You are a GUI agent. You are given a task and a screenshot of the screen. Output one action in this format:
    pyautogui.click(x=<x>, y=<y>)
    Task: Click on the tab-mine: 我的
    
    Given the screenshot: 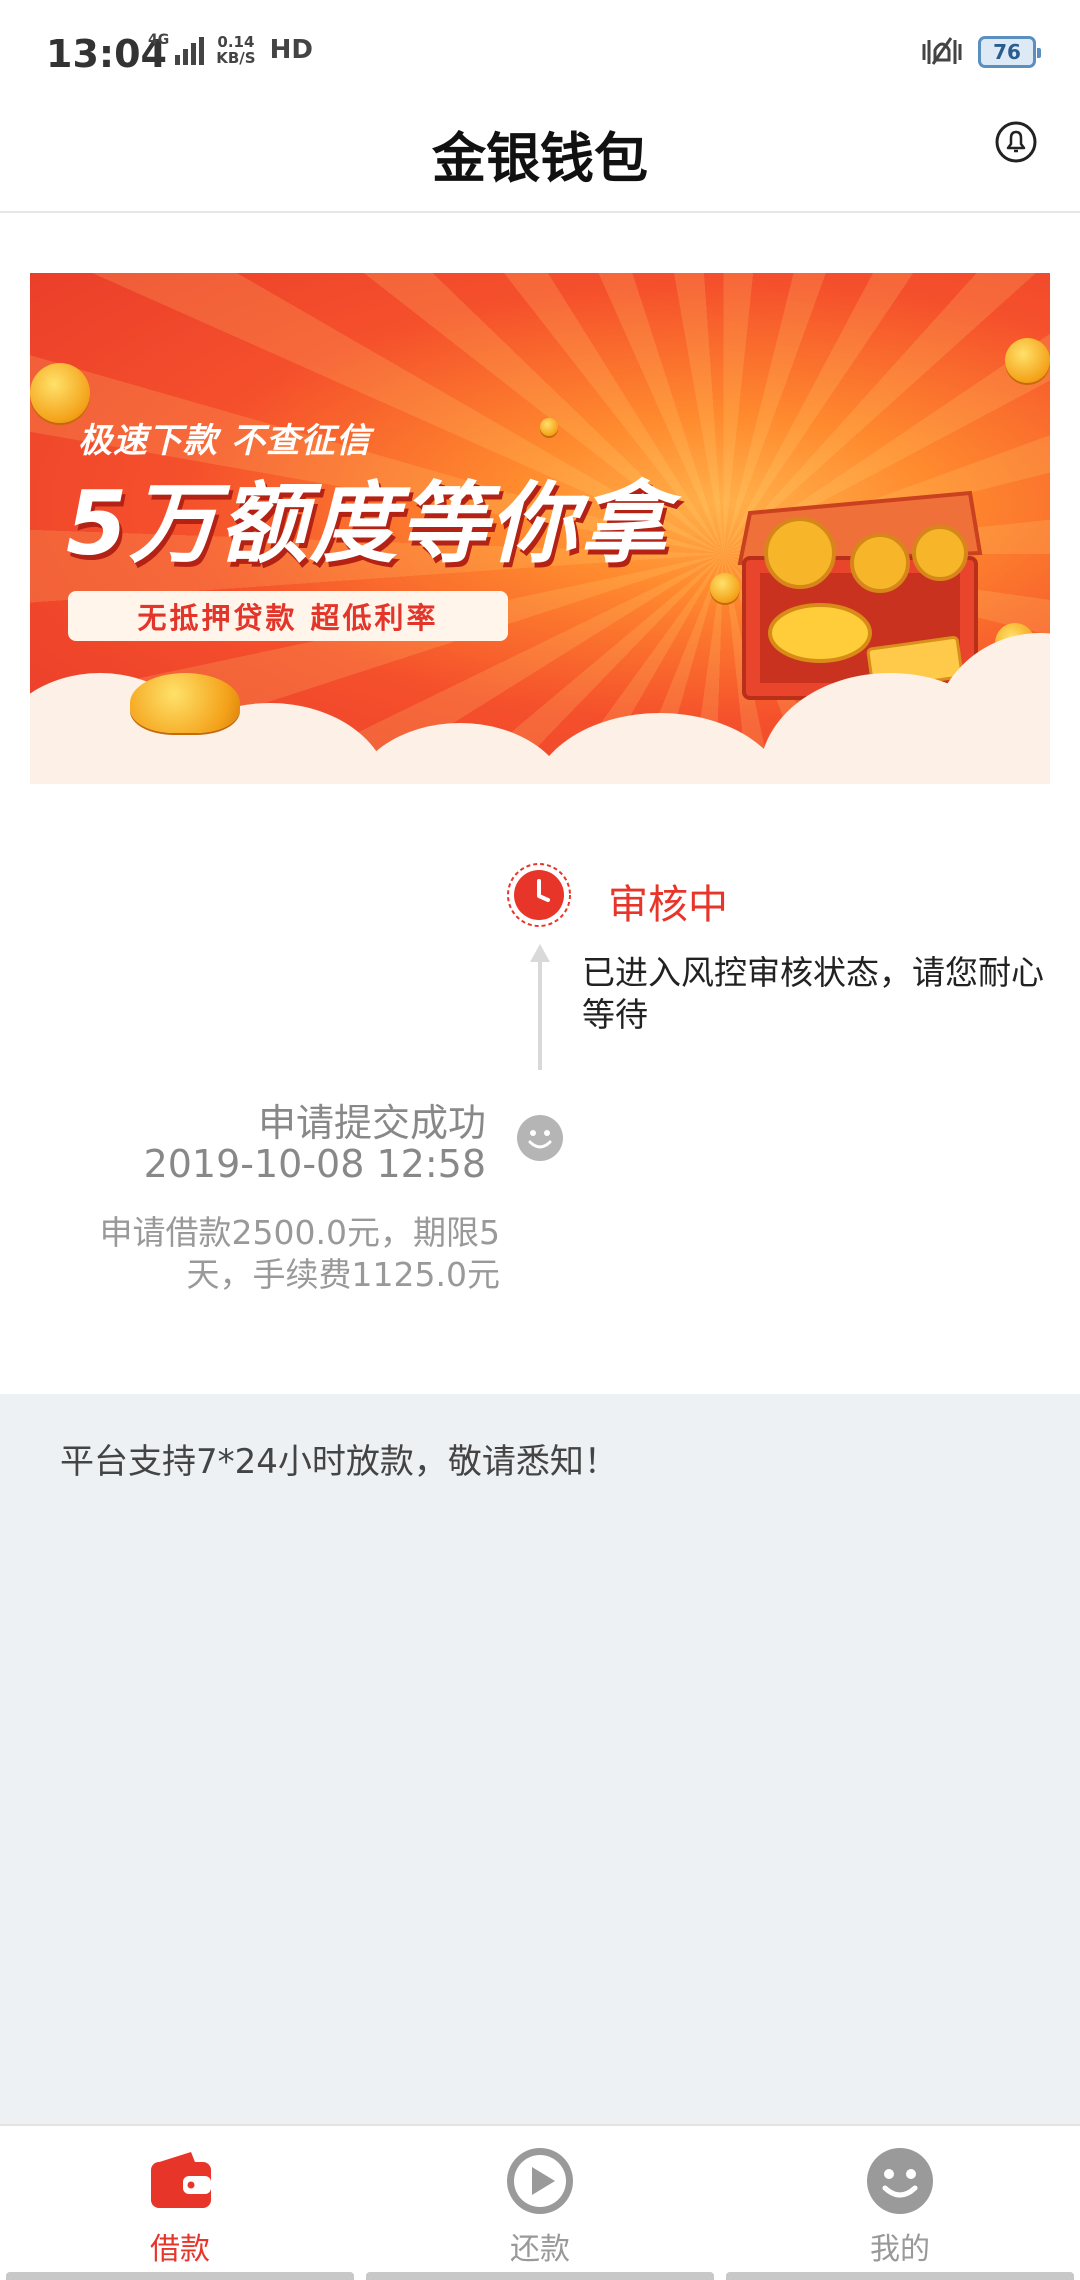 What is the action you would take?
    pyautogui.click(x=900, y=2203)
    